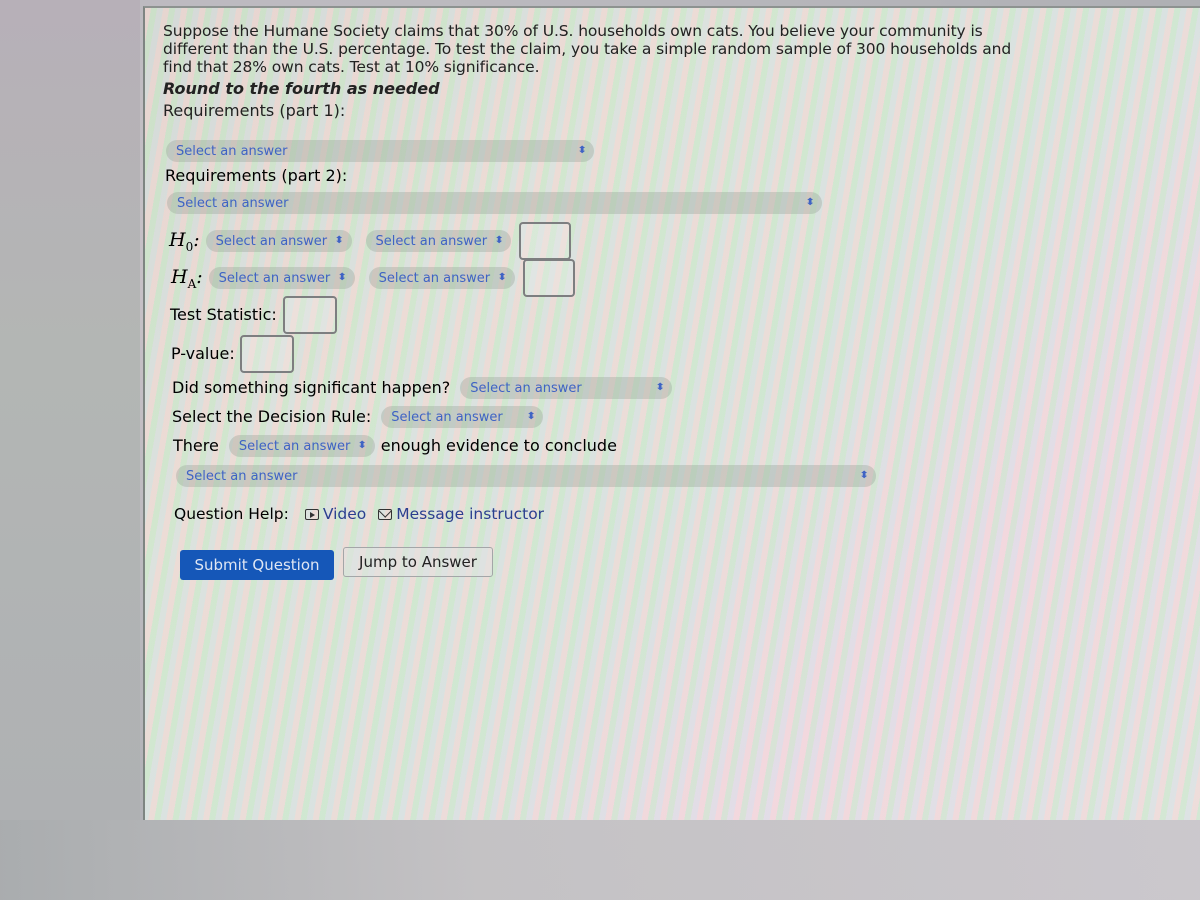 The image size is (1200, 900). What do you see at coordinates (418, 562) in the screenshot?
I see `jump-to-answer-button: Jump to Answer` at bounding box center [418, 562].